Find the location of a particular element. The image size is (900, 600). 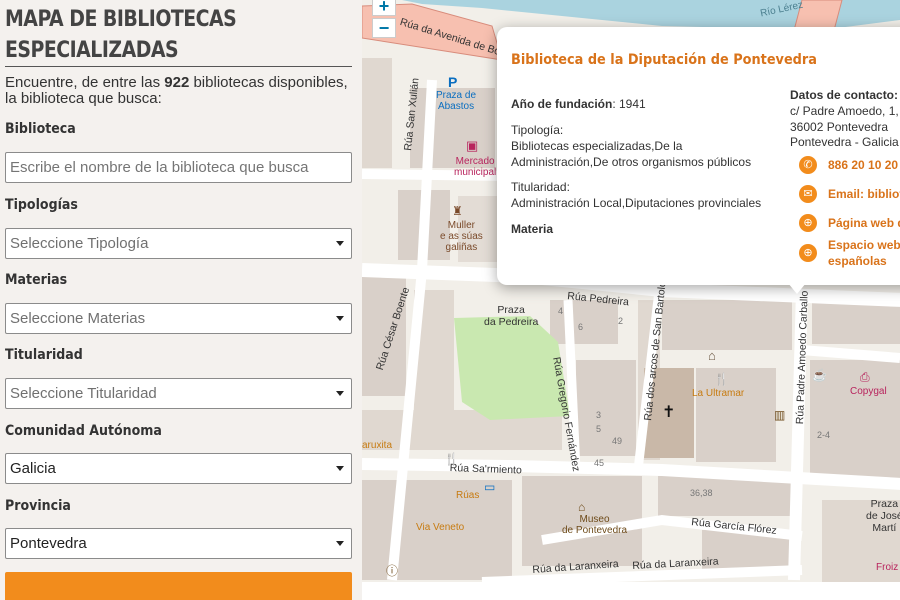

cafe-icon: ☕ is located at coordinates (819, 375).